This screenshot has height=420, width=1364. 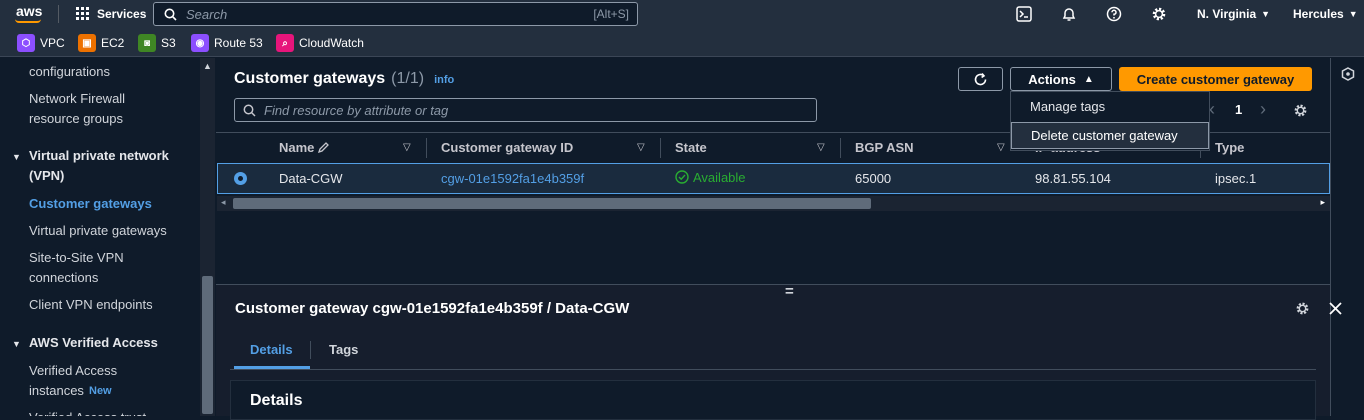 I want to click on table-row, so click(x=773, y=178).